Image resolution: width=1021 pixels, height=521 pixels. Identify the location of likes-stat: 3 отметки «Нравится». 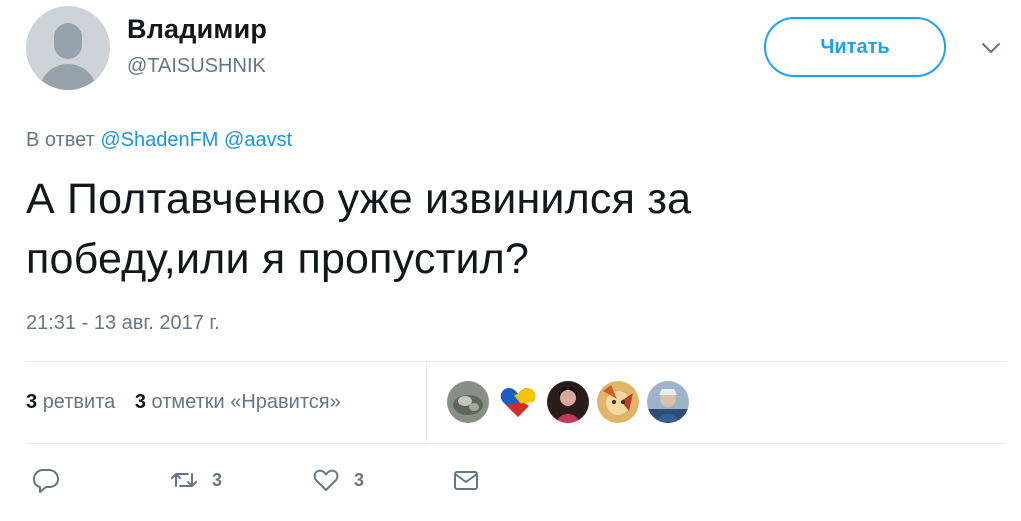
(238, 402).